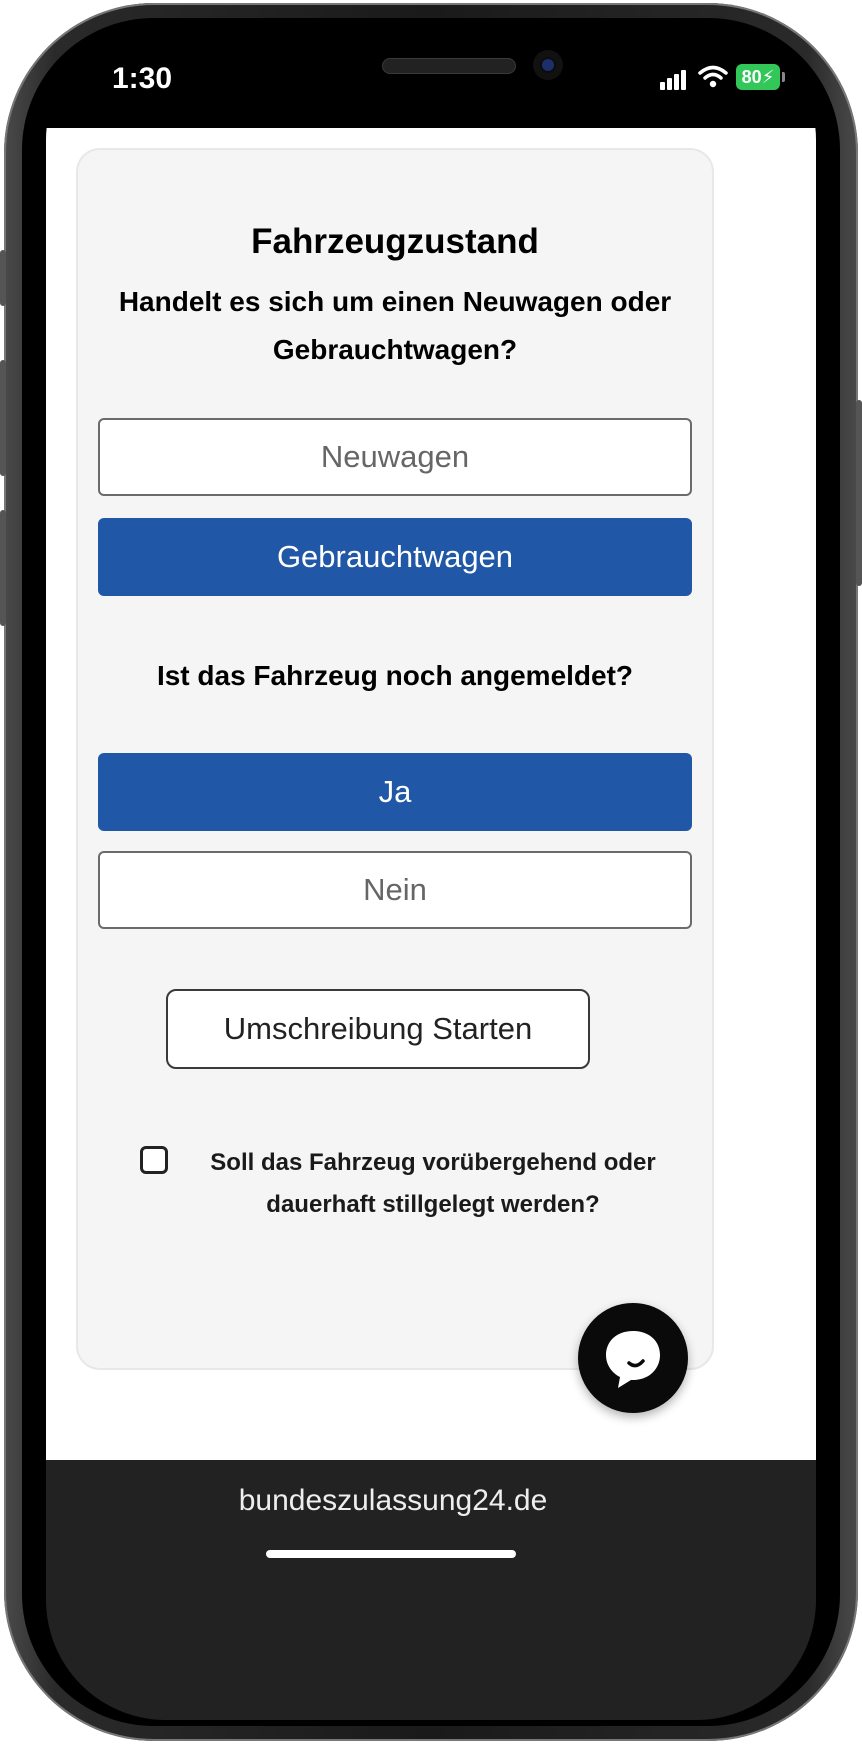  I want to click on option-used-car-button: Gebrauchtwagen, so click(395, 557).